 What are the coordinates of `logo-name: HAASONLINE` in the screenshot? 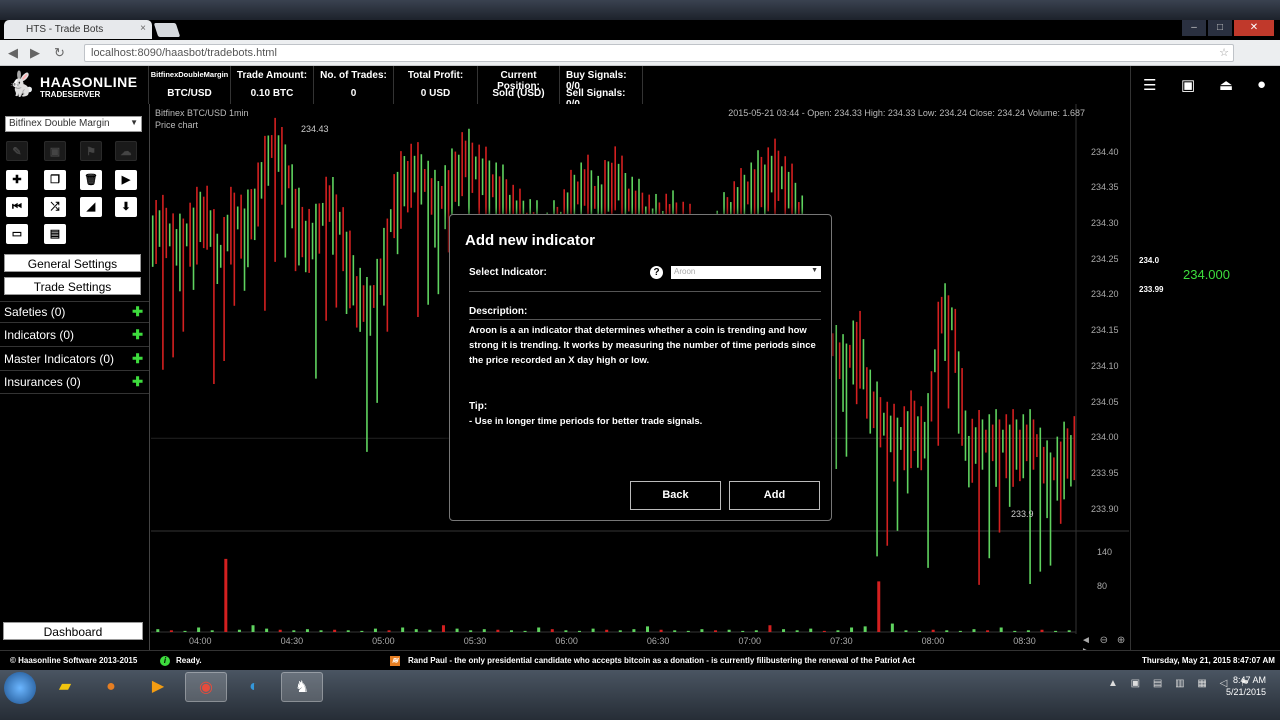 It's located at (89, 82).